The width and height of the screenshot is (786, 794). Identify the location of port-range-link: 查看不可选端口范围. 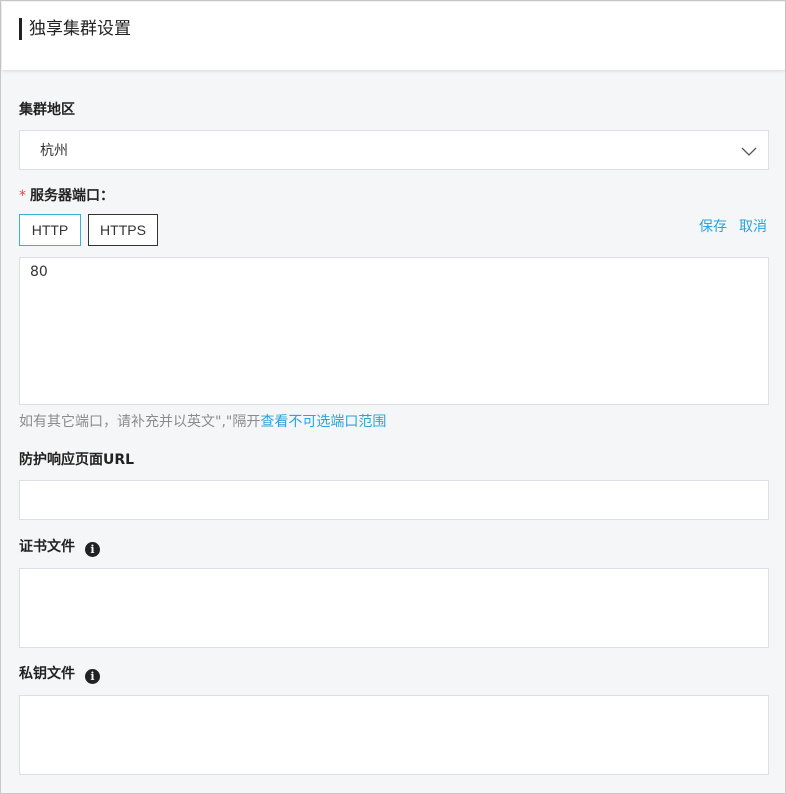
(323, 422).